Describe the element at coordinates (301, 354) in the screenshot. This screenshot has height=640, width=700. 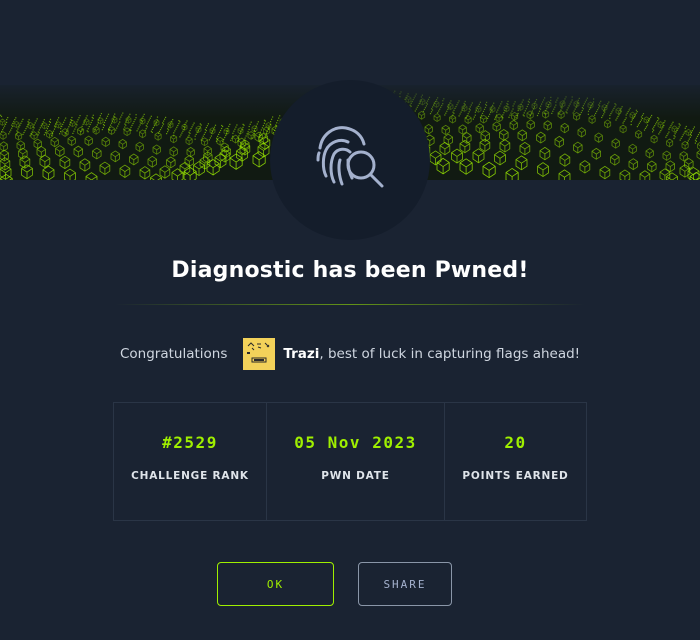
I see `username-link: Trazi` at that location.